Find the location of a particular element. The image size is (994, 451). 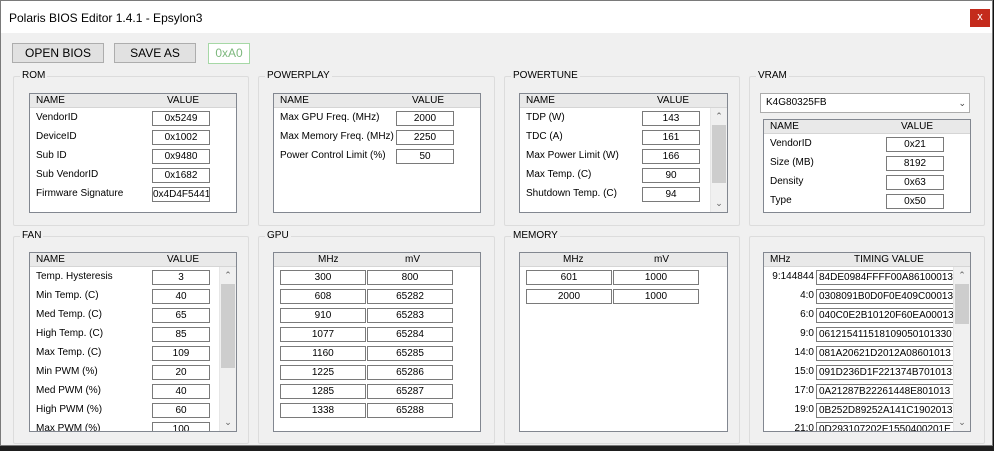

value-field: 3 is located at coordinates (181, 277).